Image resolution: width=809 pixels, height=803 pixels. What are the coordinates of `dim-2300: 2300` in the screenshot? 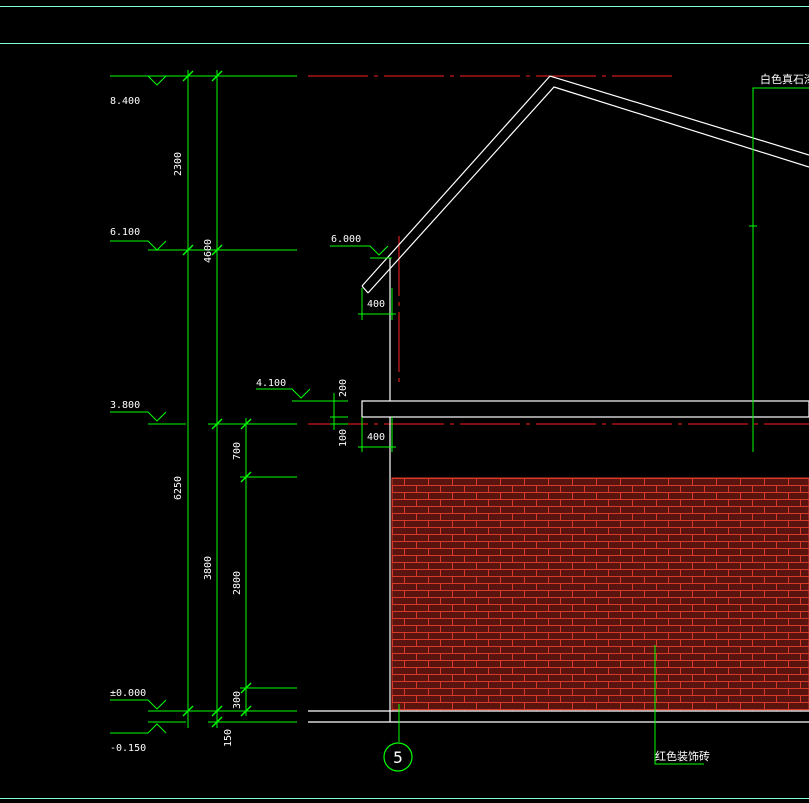 It's located at (178, 164).